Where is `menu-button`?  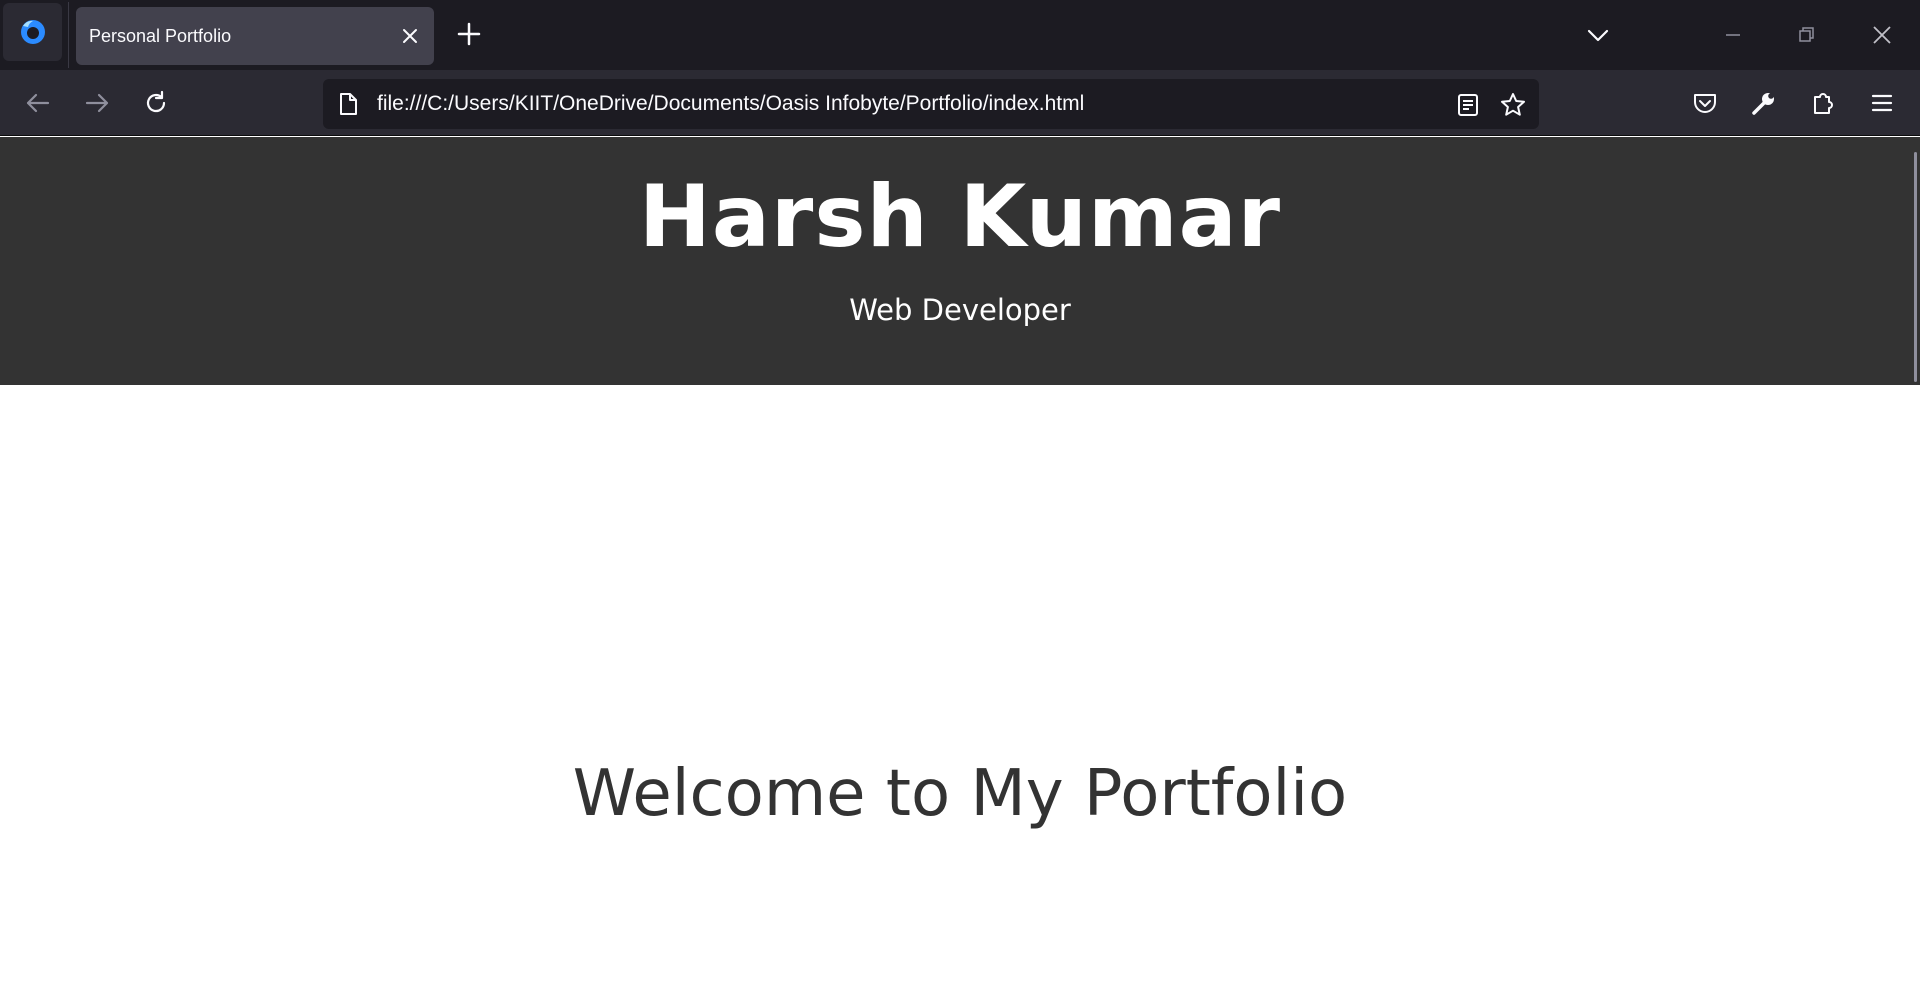
menu-button is located at coordinates (1882, 103).